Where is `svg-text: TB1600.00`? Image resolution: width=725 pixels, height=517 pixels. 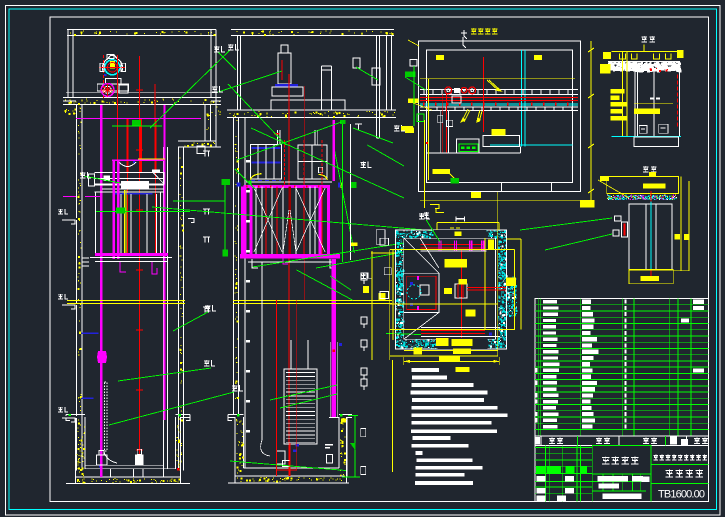 svg-text: TB1600.00 is located at coordinates (681, 495).